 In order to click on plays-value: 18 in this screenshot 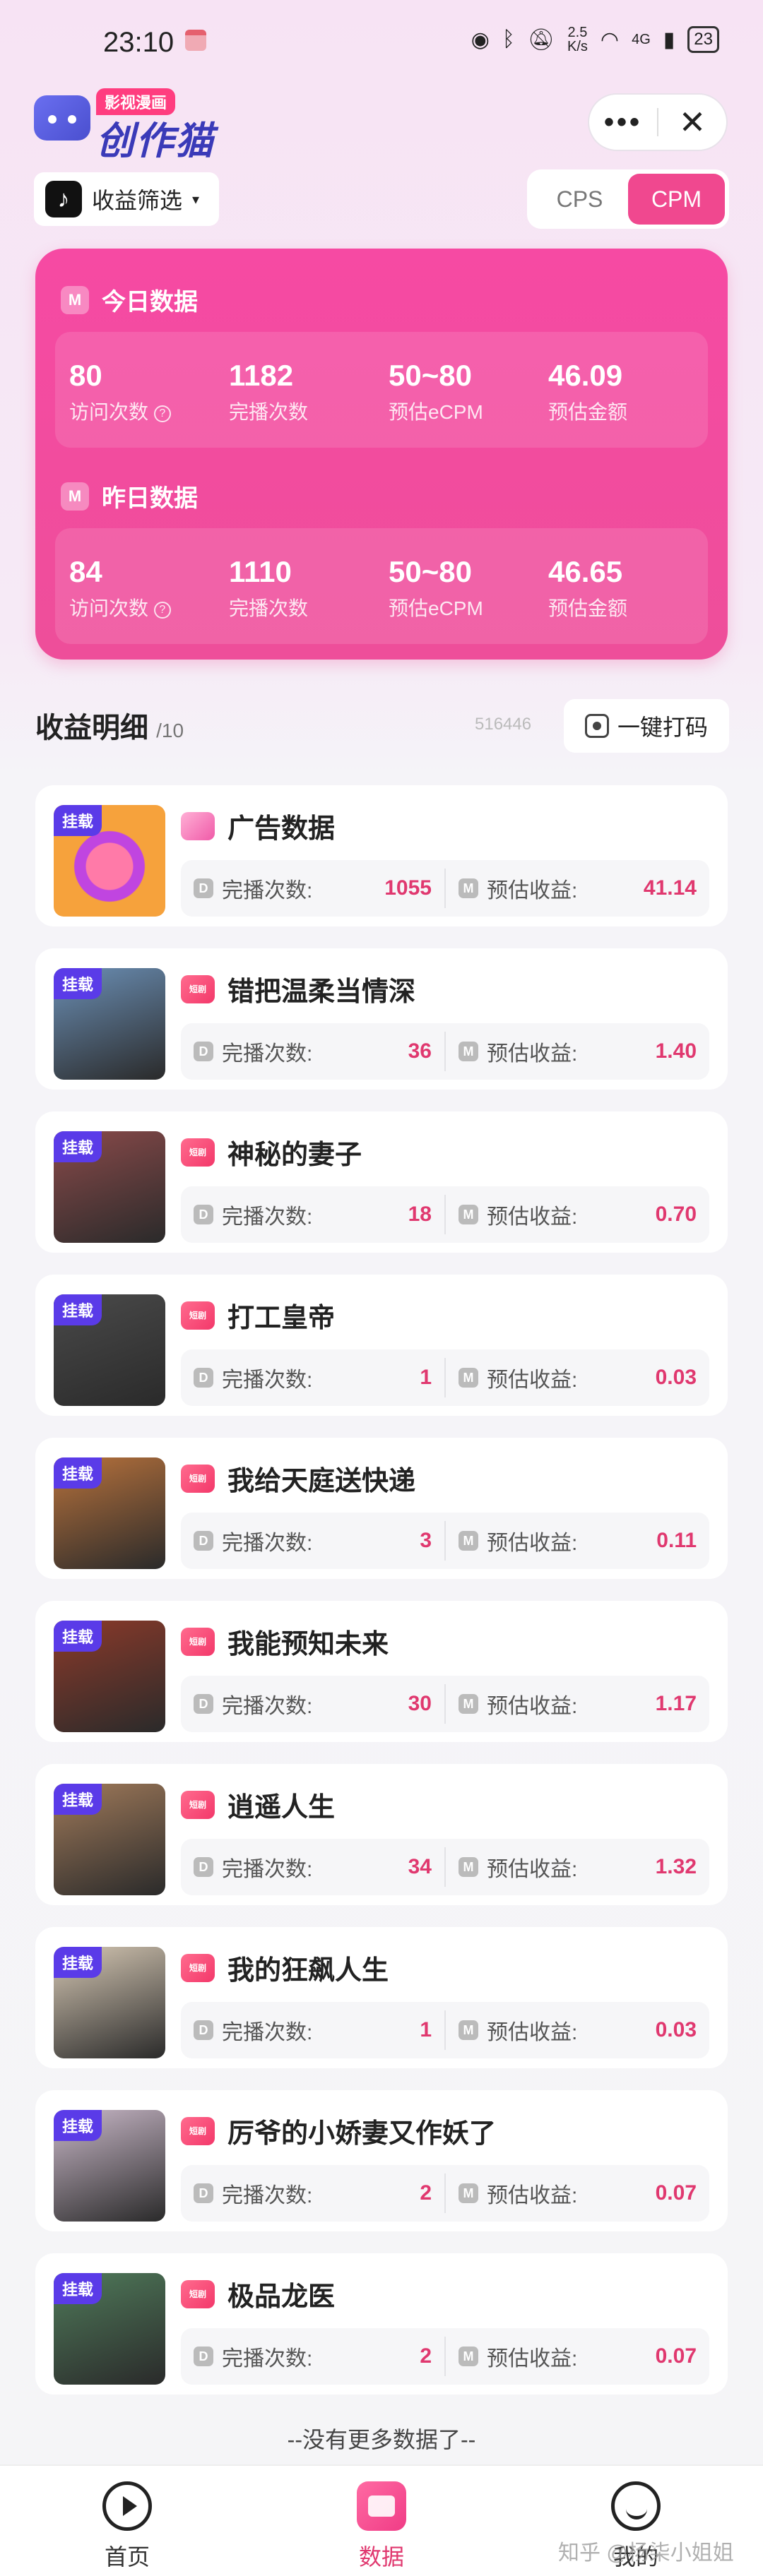, I will do `click(420, 1214)`.